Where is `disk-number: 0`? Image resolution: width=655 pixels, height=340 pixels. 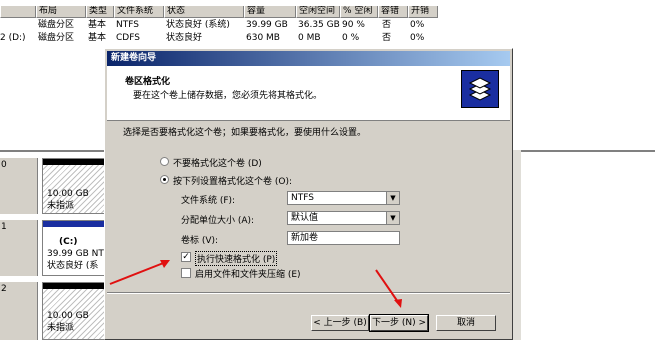
disk-number: 0 is located at coordinates (4, 165).